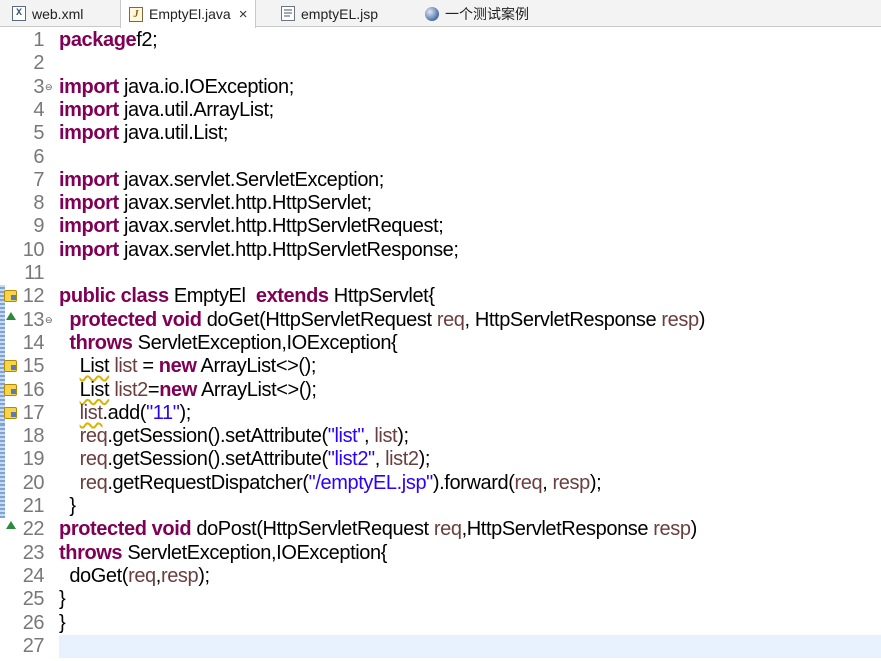 The width and height of the screenshot is (881, 661). Describe the element at coordinates (33, 645) in the screenshot. I see `line-number: 27` at that location.